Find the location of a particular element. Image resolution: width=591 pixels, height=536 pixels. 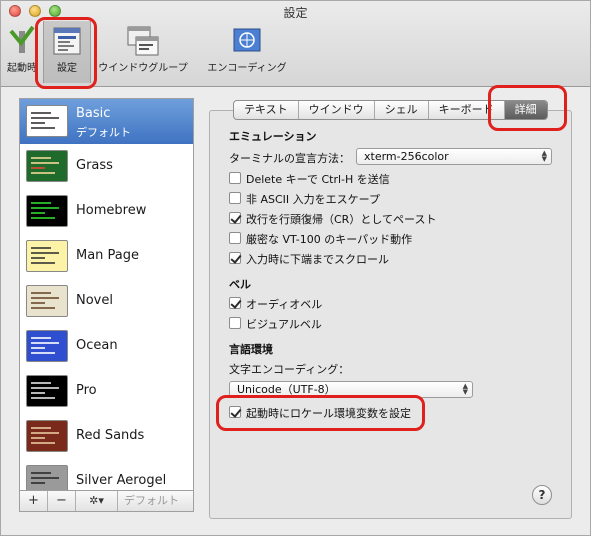

set-default-button: デフォルト is located at coordinates (151, 501).